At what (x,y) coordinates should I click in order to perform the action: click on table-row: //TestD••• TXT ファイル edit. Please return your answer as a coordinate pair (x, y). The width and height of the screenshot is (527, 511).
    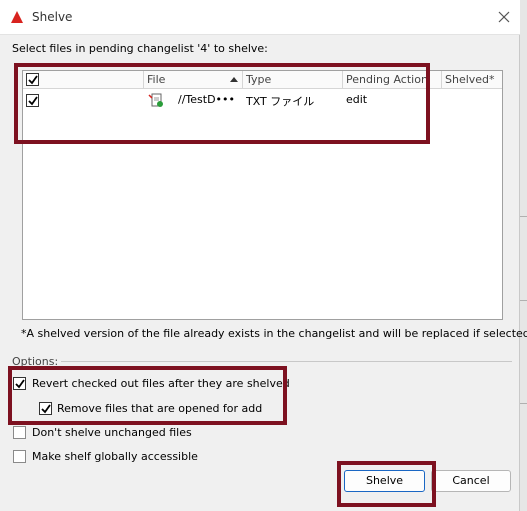
    Looking at the image, I should click on (262, 100).